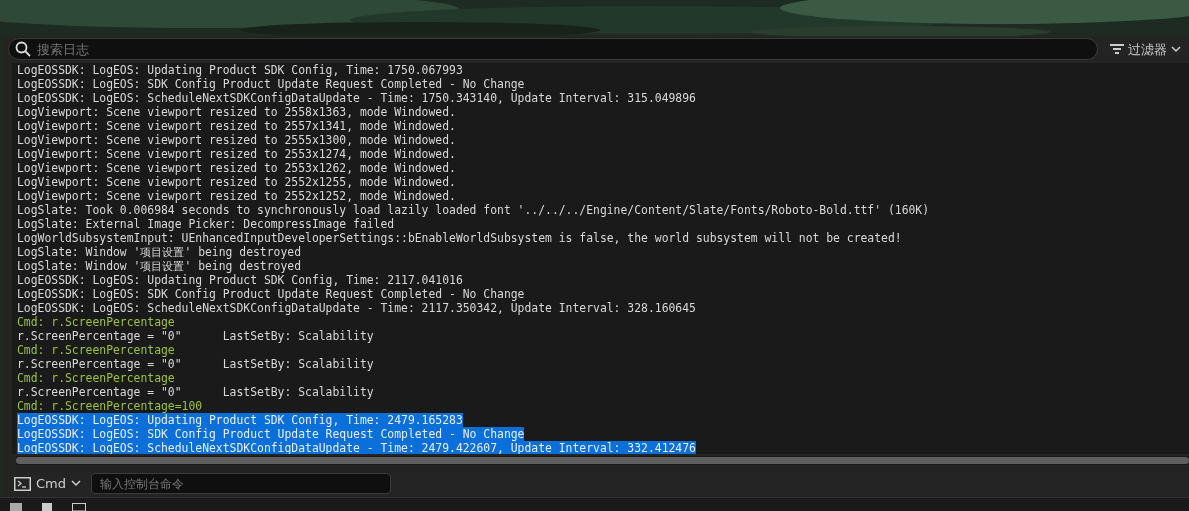 The image size is (1189, 511). Describe the element at coordinates (236, 139) in the screenshot. I see `log-line: LogViewport: Scene viewport resized to 2555x1300, mode Windowed.` at that location.